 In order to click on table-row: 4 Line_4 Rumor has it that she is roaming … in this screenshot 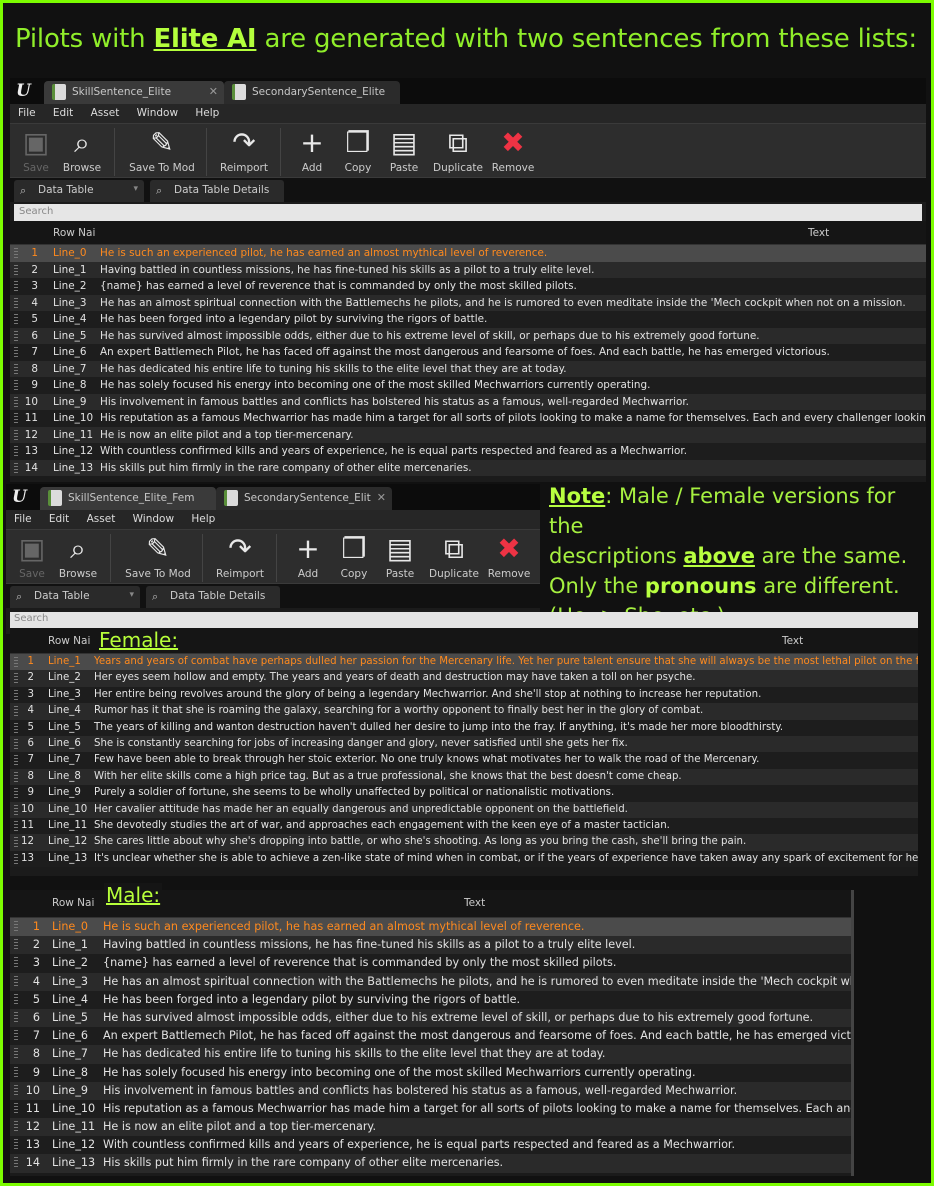, I will do `click(464, 711)`.